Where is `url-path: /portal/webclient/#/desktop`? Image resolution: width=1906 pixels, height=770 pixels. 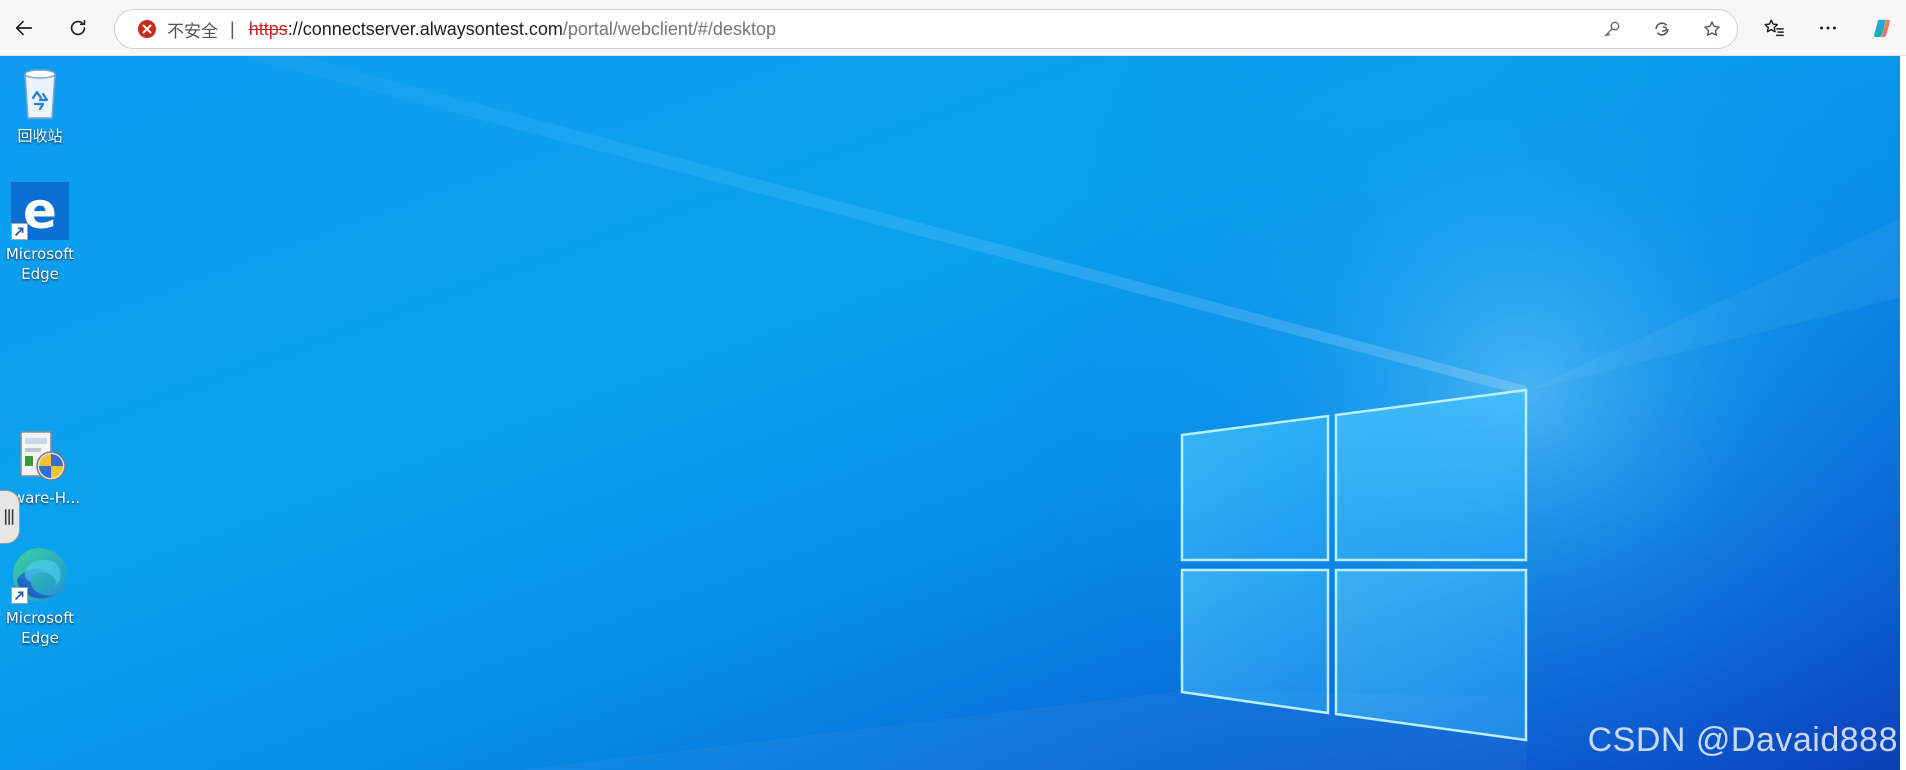
url-path: /portal/webclient/#/desktop is located at coordinates (669, 28).